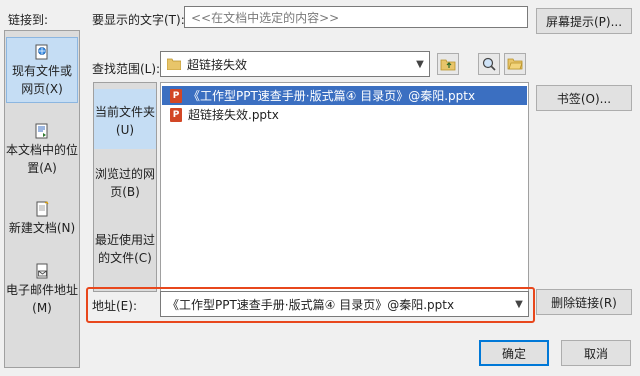 The width and height of the screenshot is (640, 376). Describe the element at coordinates (41, 80) in the screenshot. I see `link-existing-file-label: 现有文件或网页(X)` at that location.